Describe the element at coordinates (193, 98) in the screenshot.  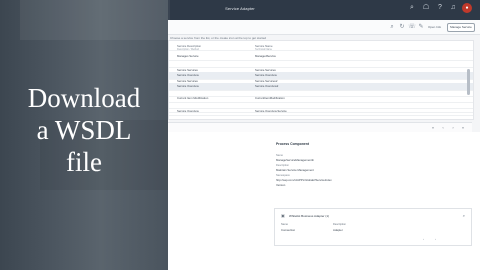
I see `cell-description: Current Item Modification` at that location.